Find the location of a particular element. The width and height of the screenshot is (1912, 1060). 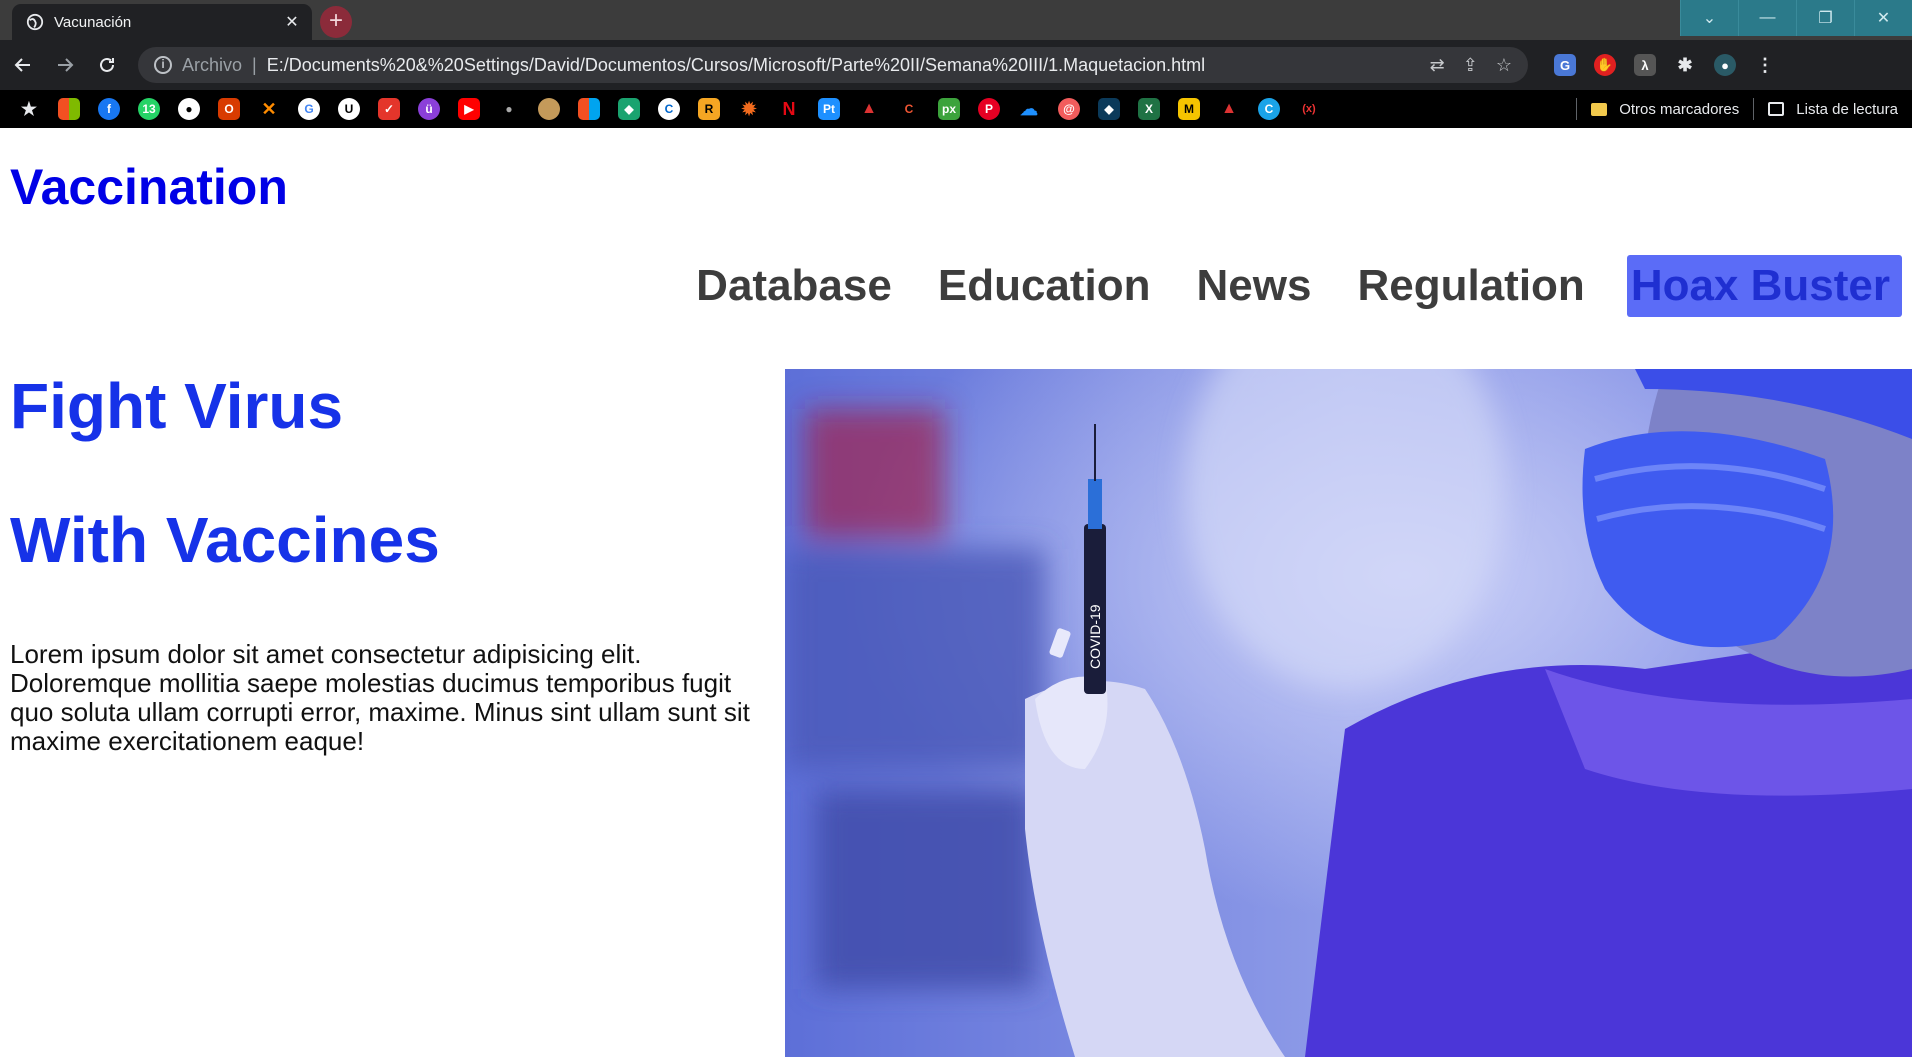

reading-list-link: Lista de lectura is located at coordinates (1847, 109).